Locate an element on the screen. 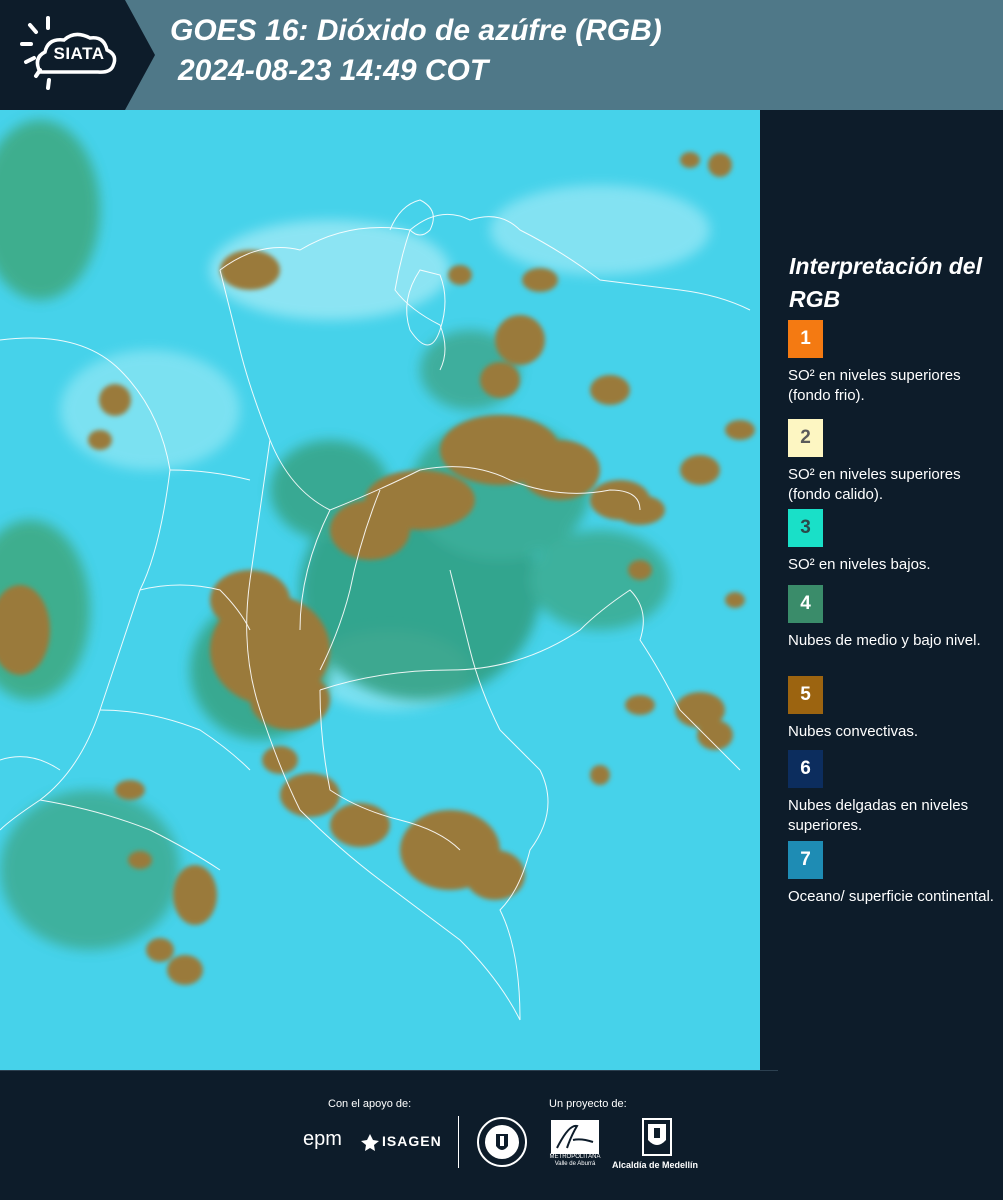 The height and width of the screenshot is (1200, 1003). legend-swatch-7: 7 is located at coordinates (805, 860).